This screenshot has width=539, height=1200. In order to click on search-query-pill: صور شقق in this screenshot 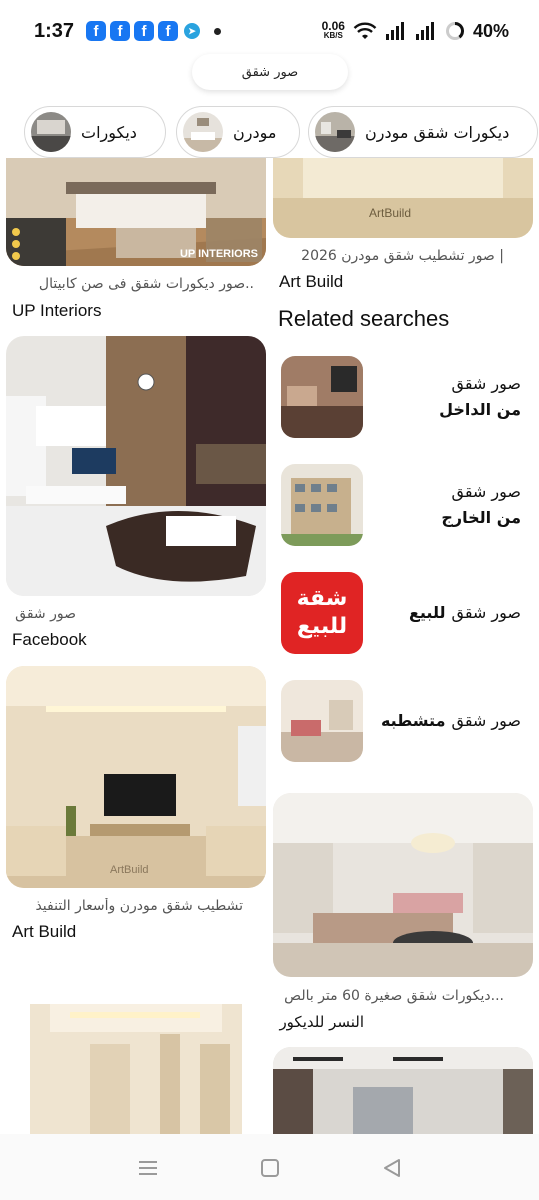, I will do `click(270, 72)`.